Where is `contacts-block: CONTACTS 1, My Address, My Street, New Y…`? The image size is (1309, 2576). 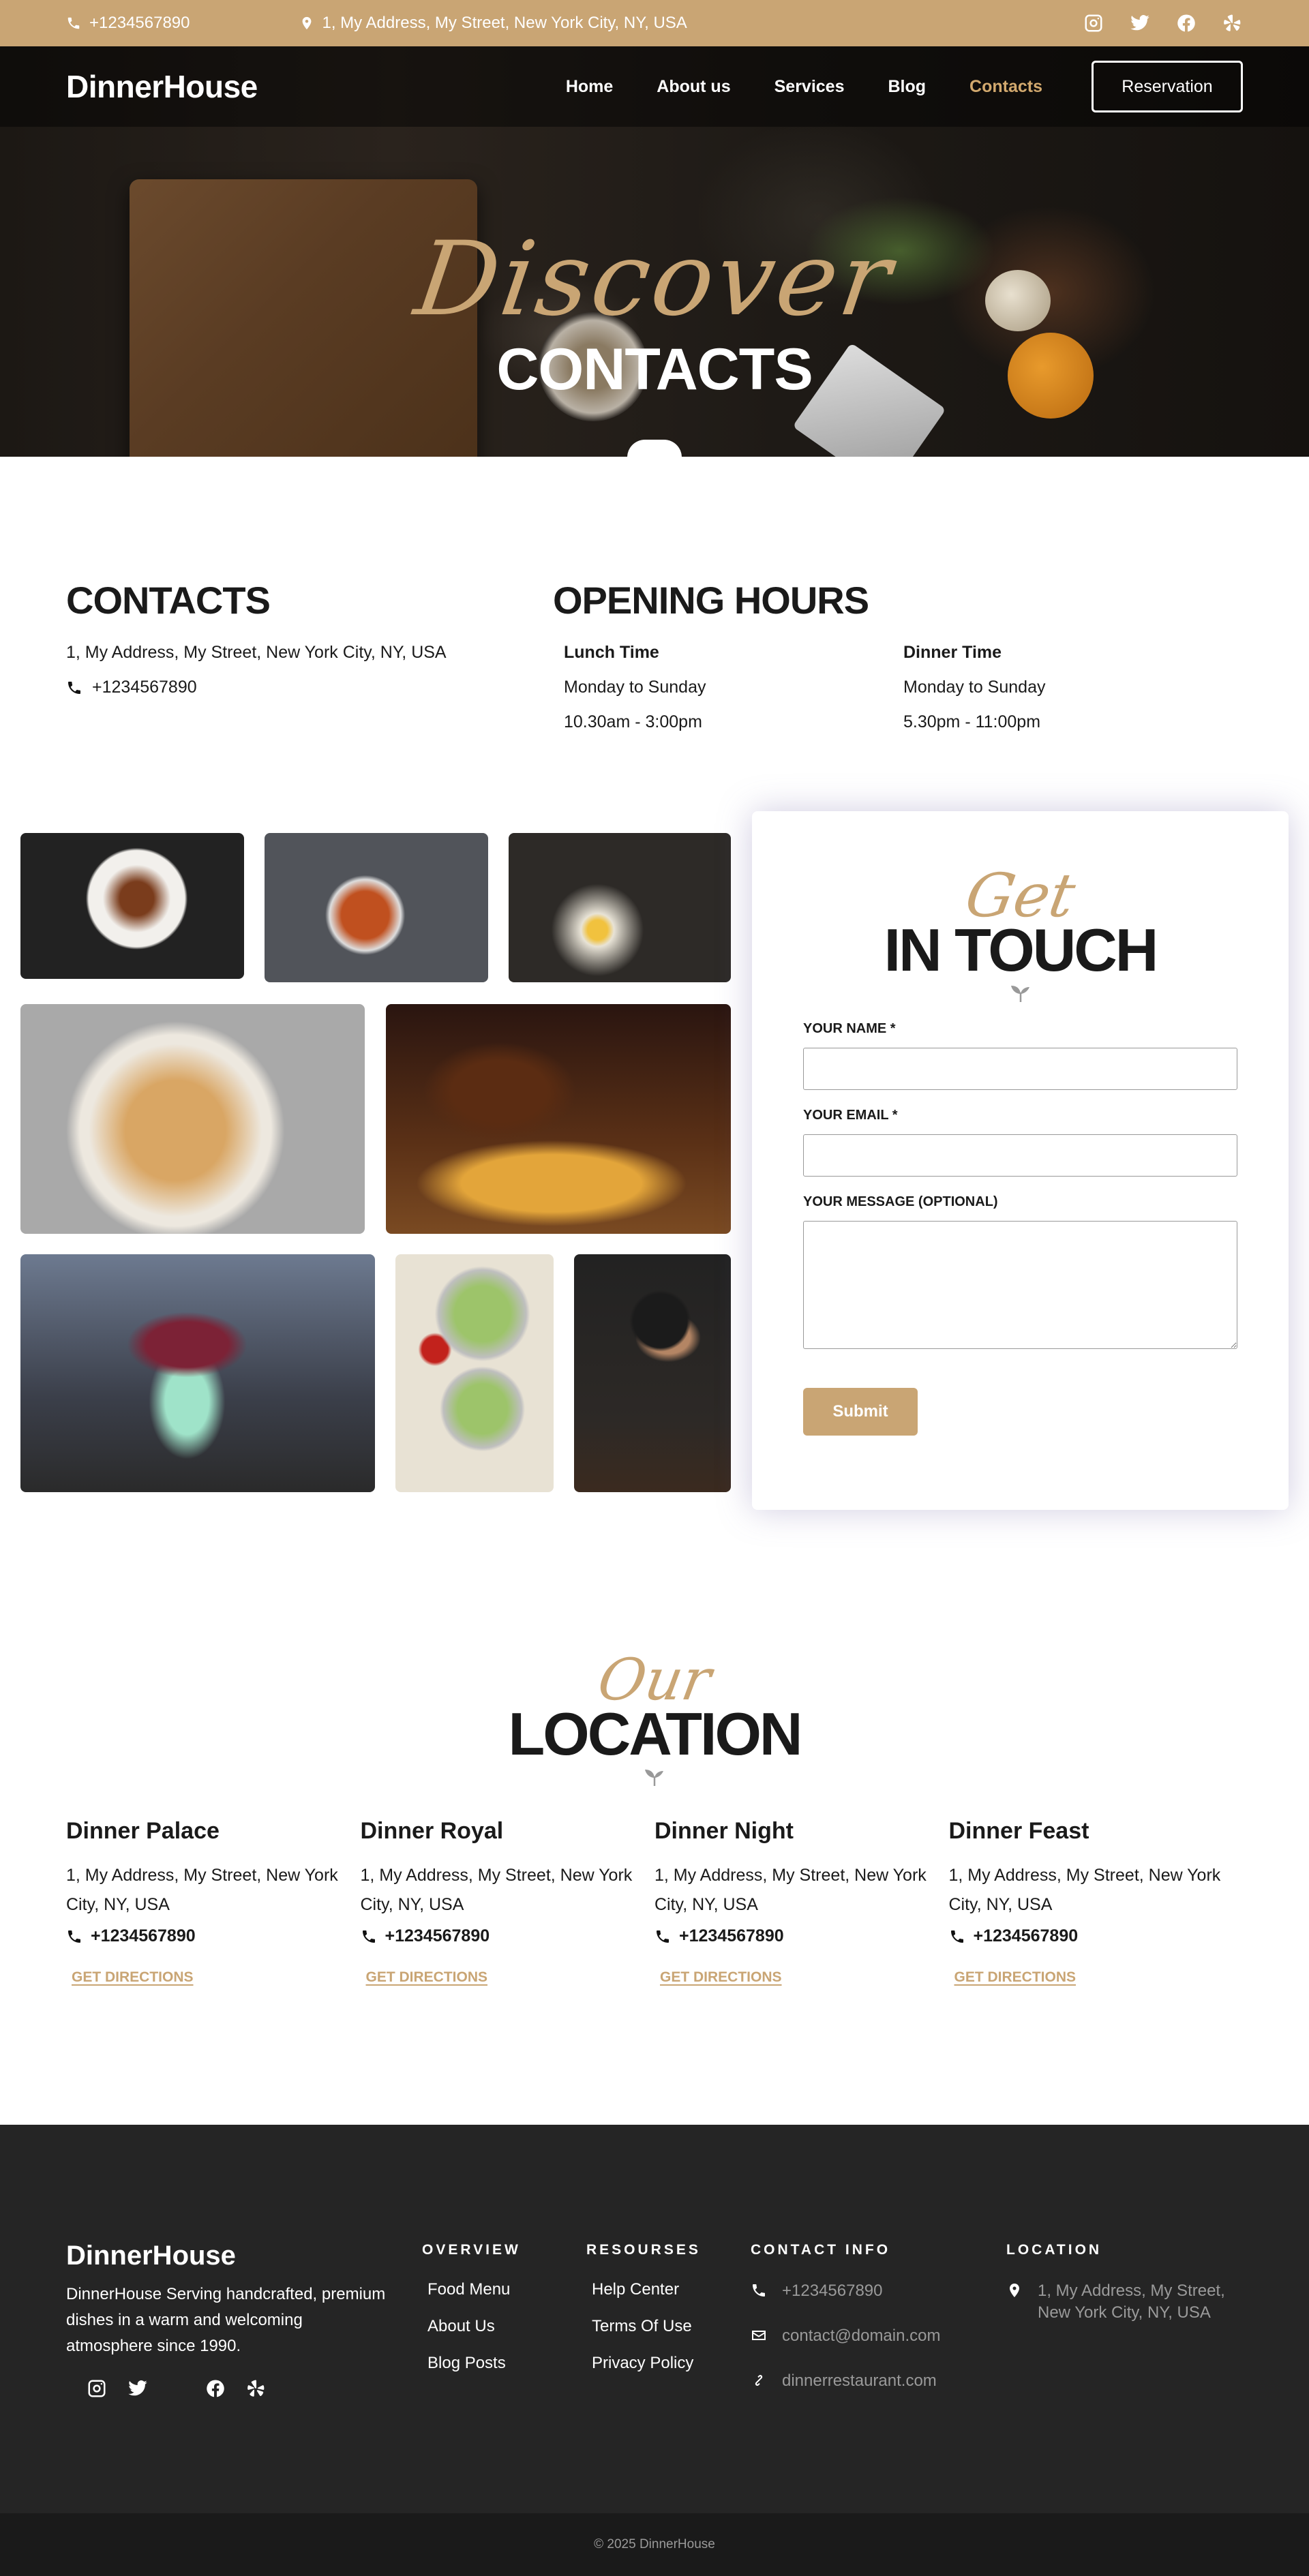 contacts-block: CONTACTS 1, My Address, My Street, New Y… is located at coordinates (309, 694).